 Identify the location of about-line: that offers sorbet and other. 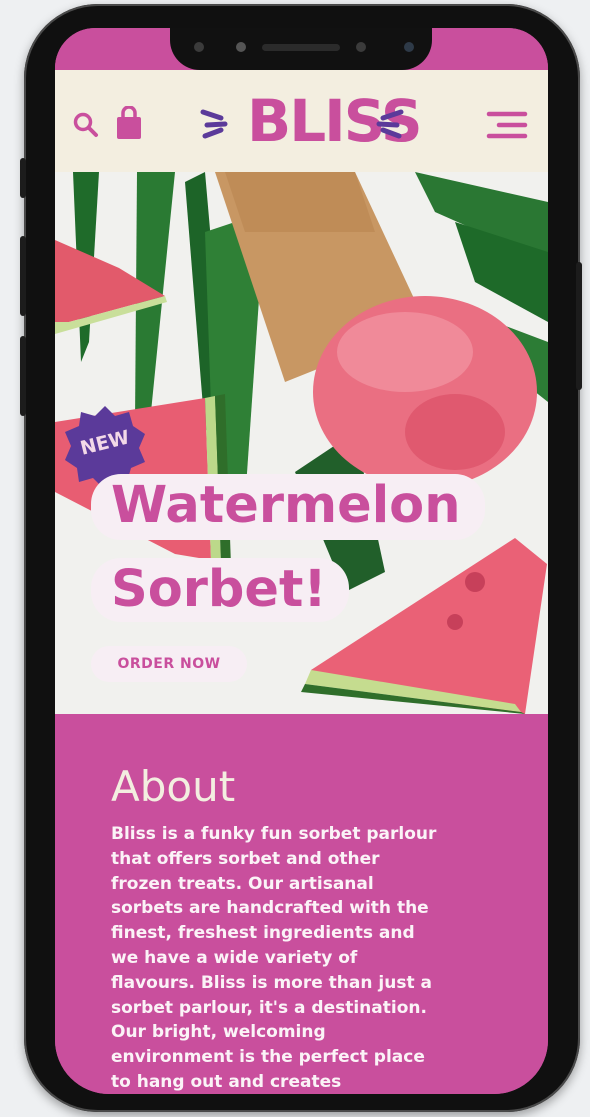
(245, 858).